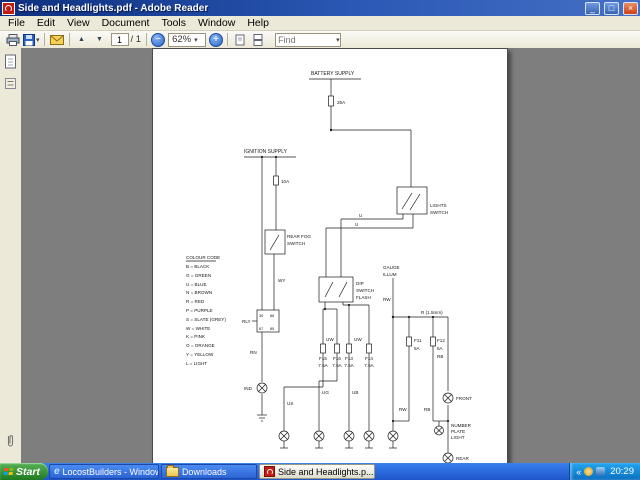 This screenshot has width=640, height=480. Describe the element at coordinates (578, 472) in the screenshot. I see `tray-collapse-chevron: «` at that location.